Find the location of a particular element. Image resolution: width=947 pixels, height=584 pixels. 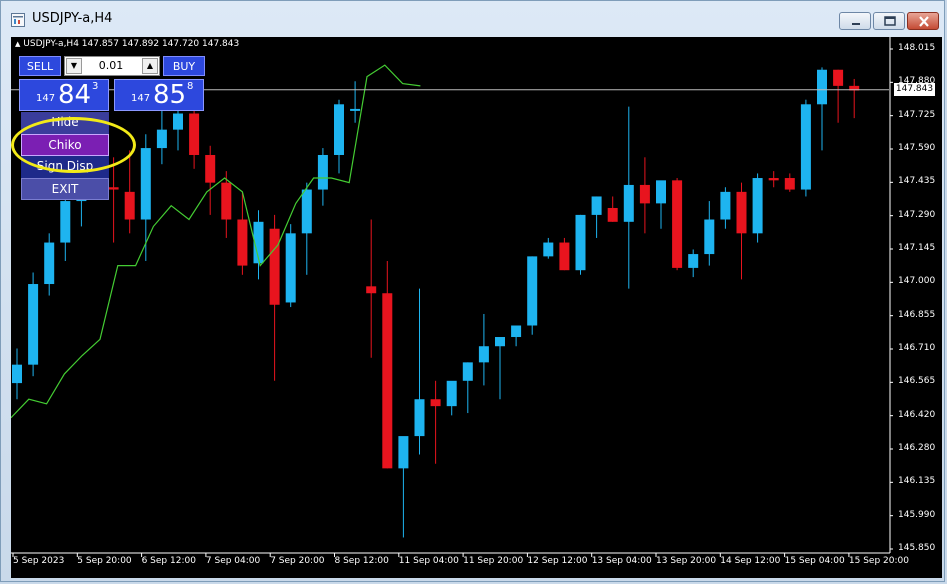

maximize-button is located at coordinates (889, 21).